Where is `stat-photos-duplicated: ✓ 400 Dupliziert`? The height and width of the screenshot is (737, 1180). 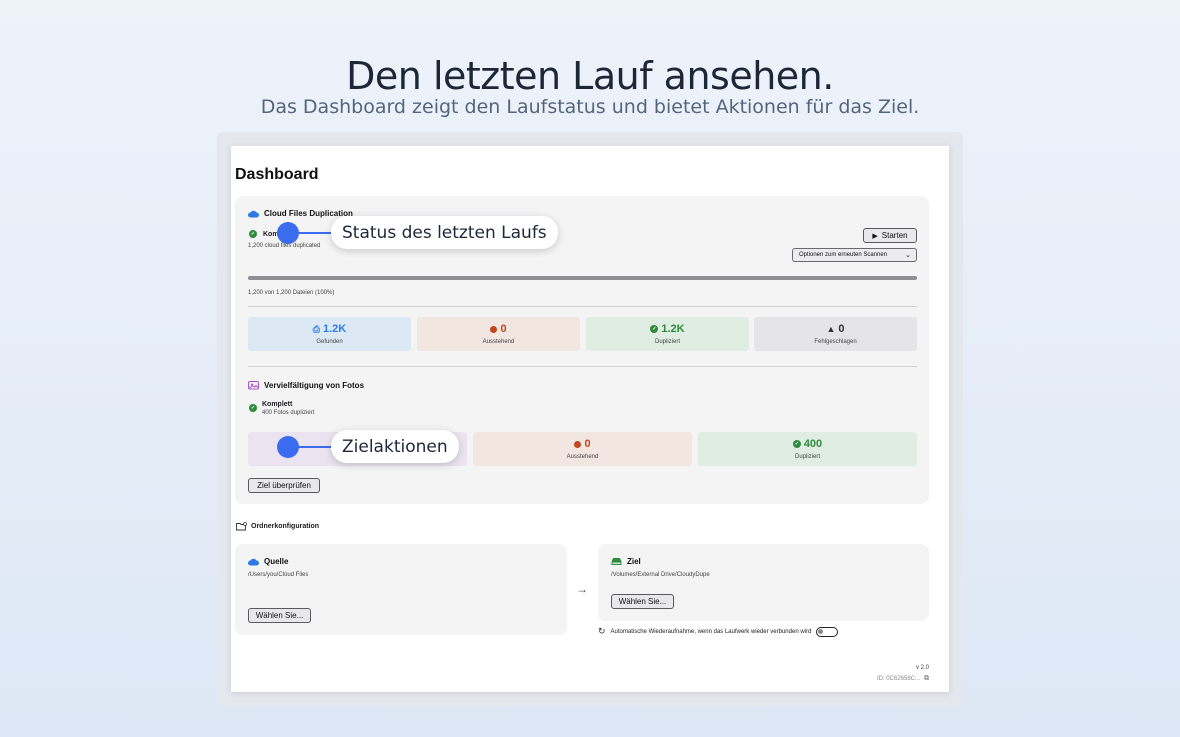
stat-photos-duplicated: ✓ 400 Dupliziert is located at coordinates (807, 449).